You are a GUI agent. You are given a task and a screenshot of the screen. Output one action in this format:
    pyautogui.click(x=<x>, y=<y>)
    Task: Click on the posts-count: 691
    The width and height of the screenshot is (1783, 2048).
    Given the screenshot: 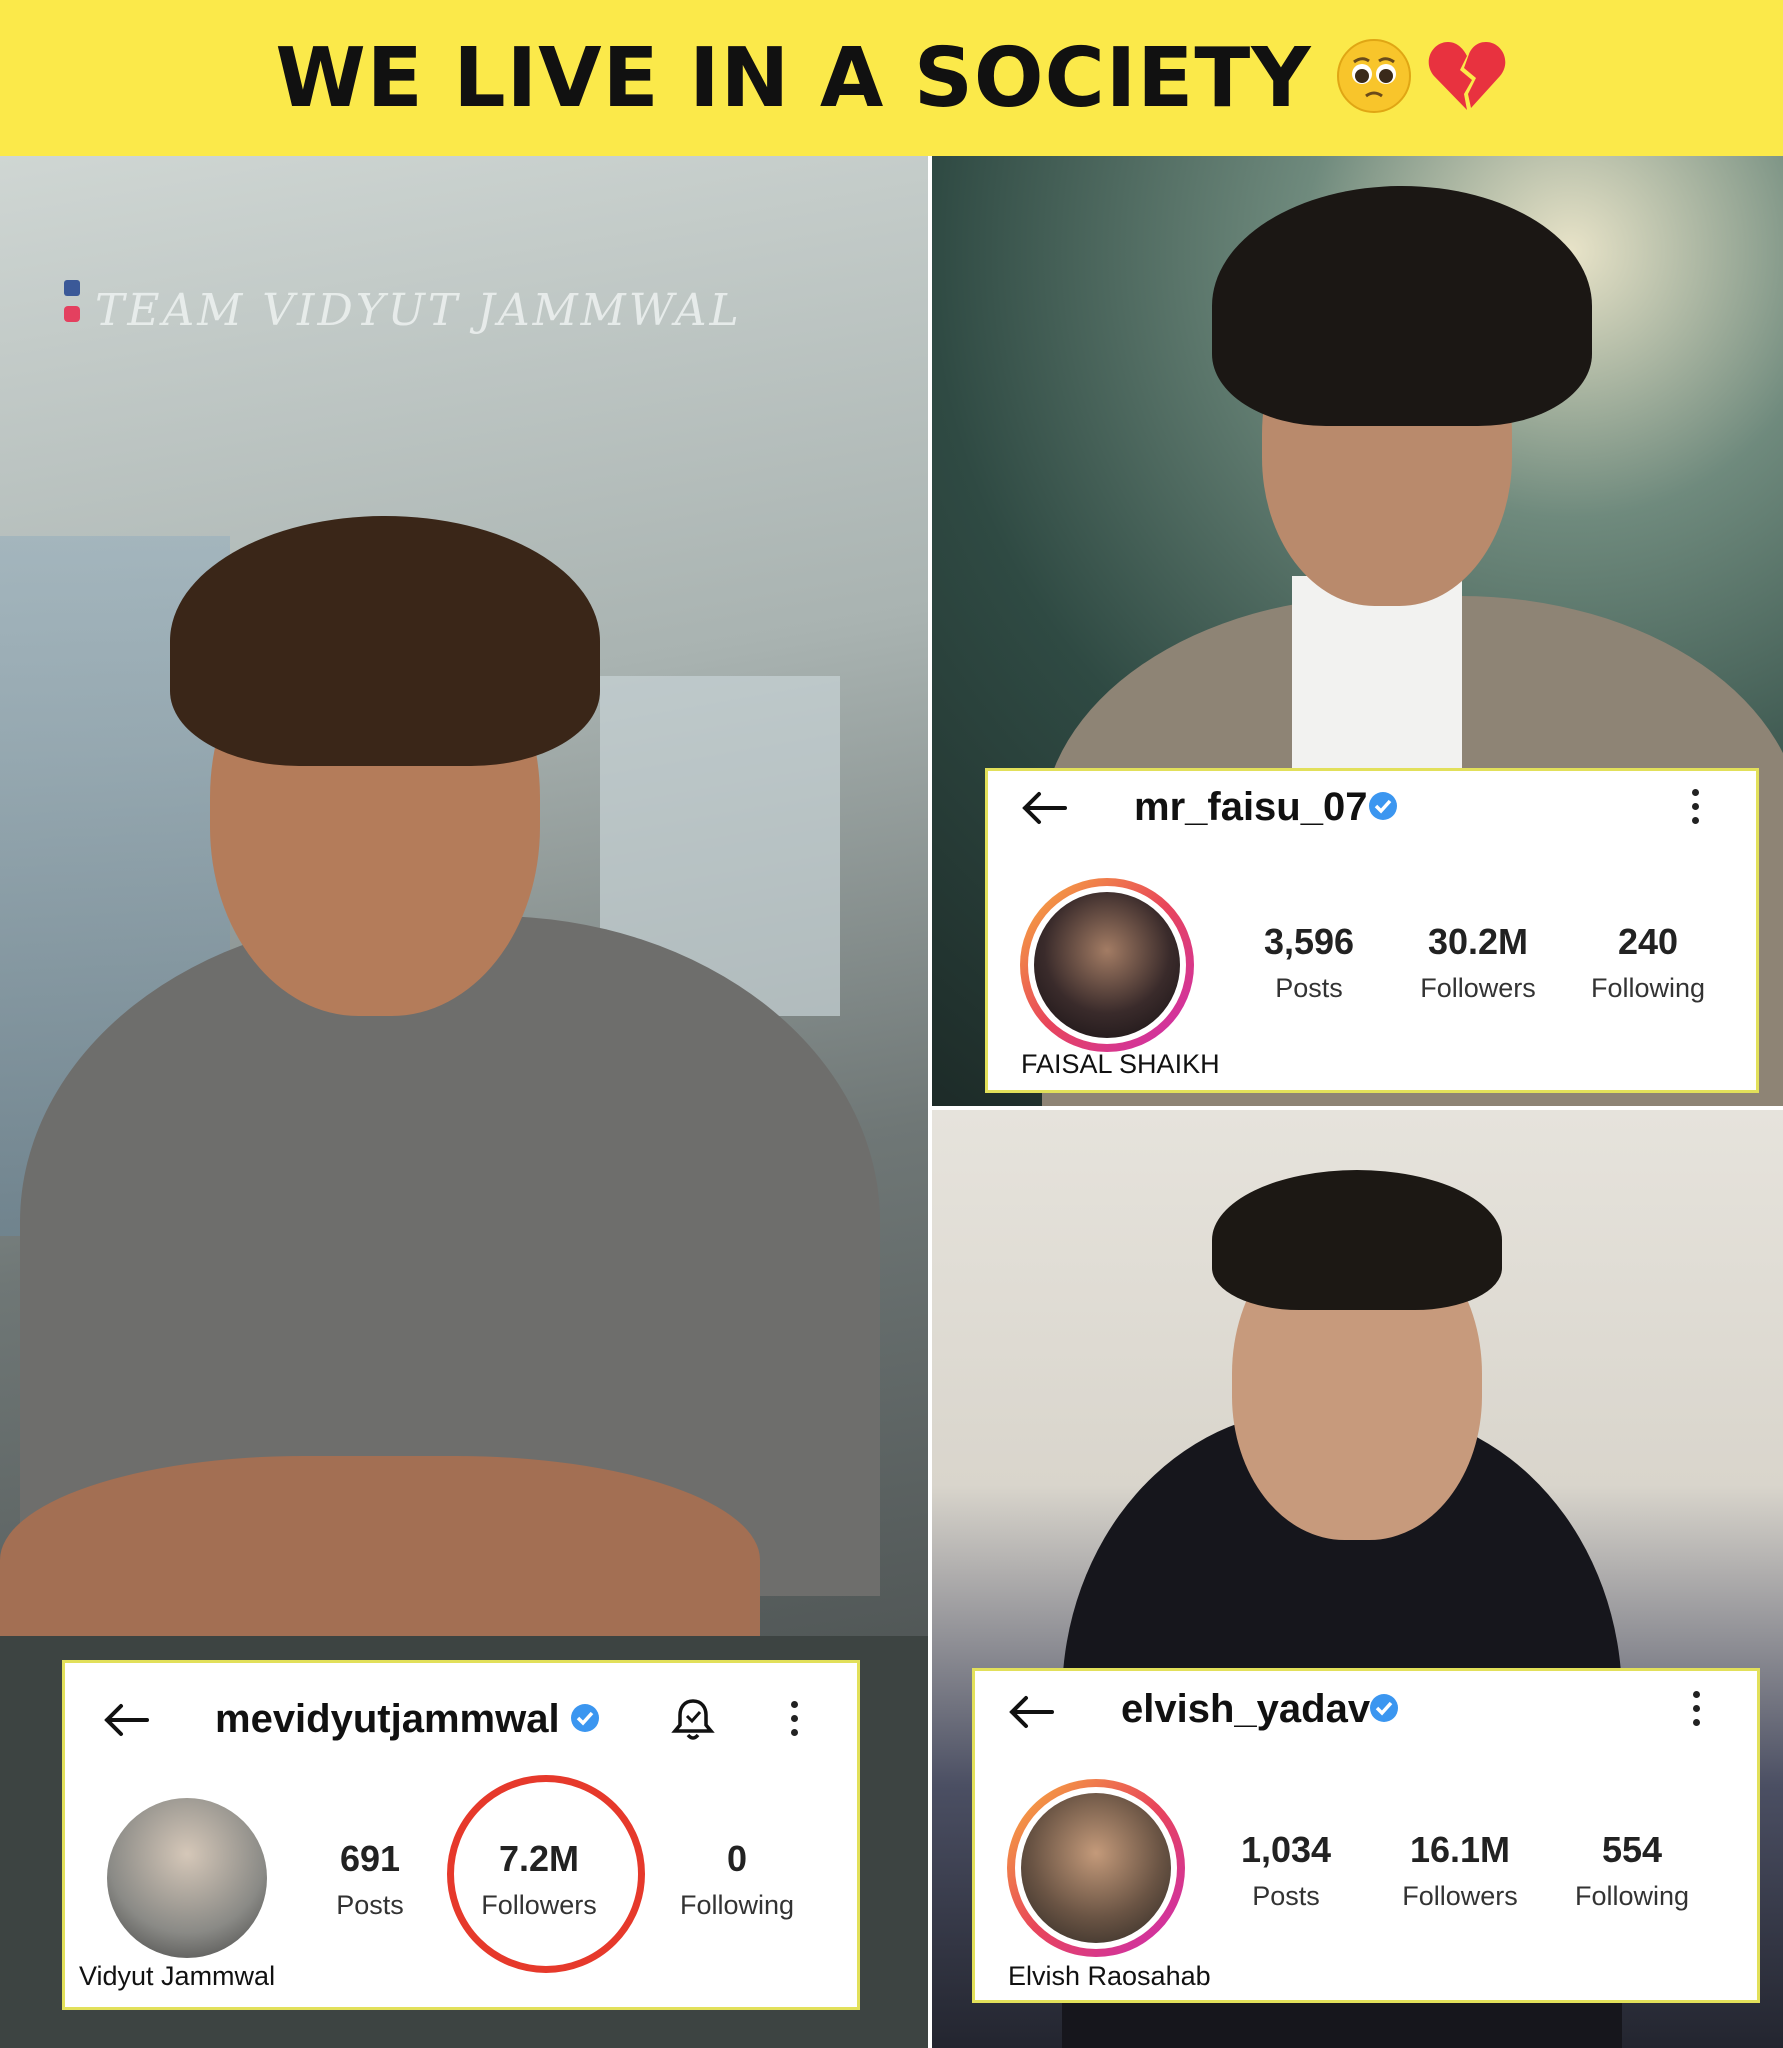 What is the action you would take?
    pyautogui.click(x=370, y=1858)
    